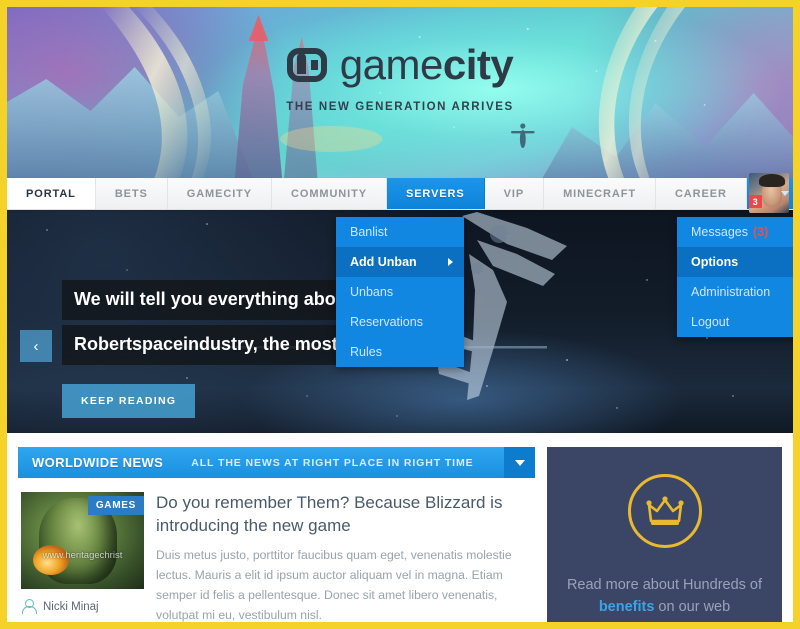  I want to click on chevron-right-icon, so click(450, 262).